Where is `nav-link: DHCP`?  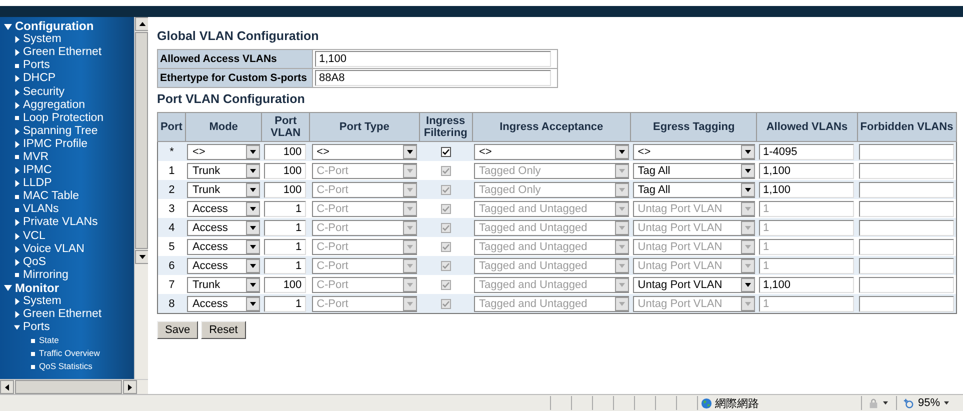
nav-link: DHCP is located at coordinates (39, 79).